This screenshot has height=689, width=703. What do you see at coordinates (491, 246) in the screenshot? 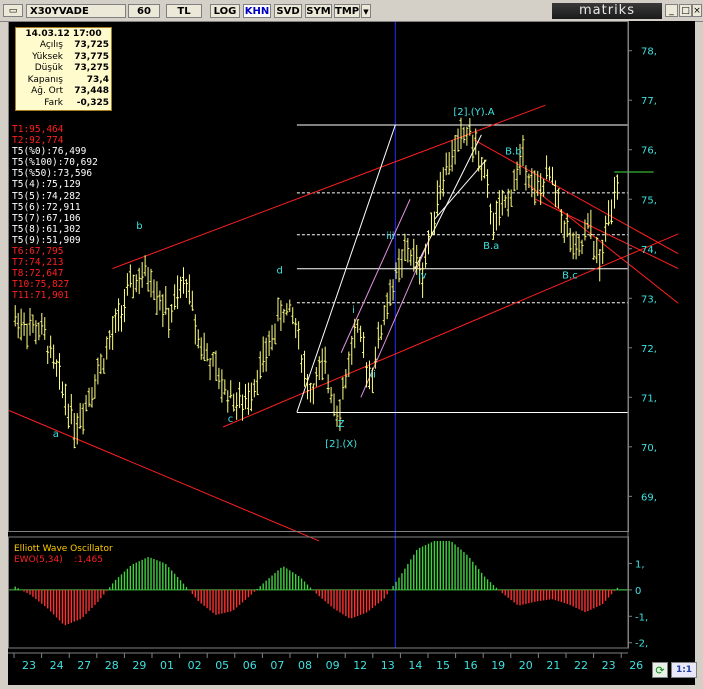
I see `wave-label: B.a` at bounding box center [491, 246].